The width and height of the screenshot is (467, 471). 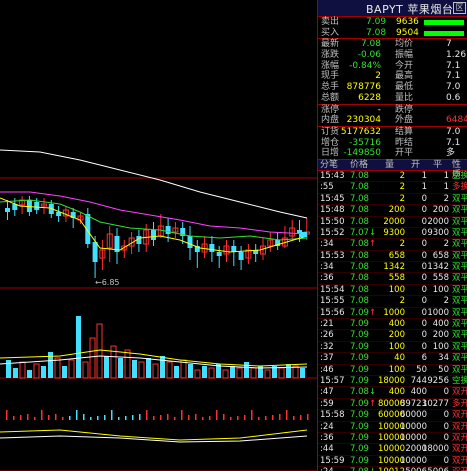 What do you see at coordinates (392, 393) in the screenshot?
I see `tick-row: :47 7.08↓ 400 400 0双开` at bounding box center [392, 393].